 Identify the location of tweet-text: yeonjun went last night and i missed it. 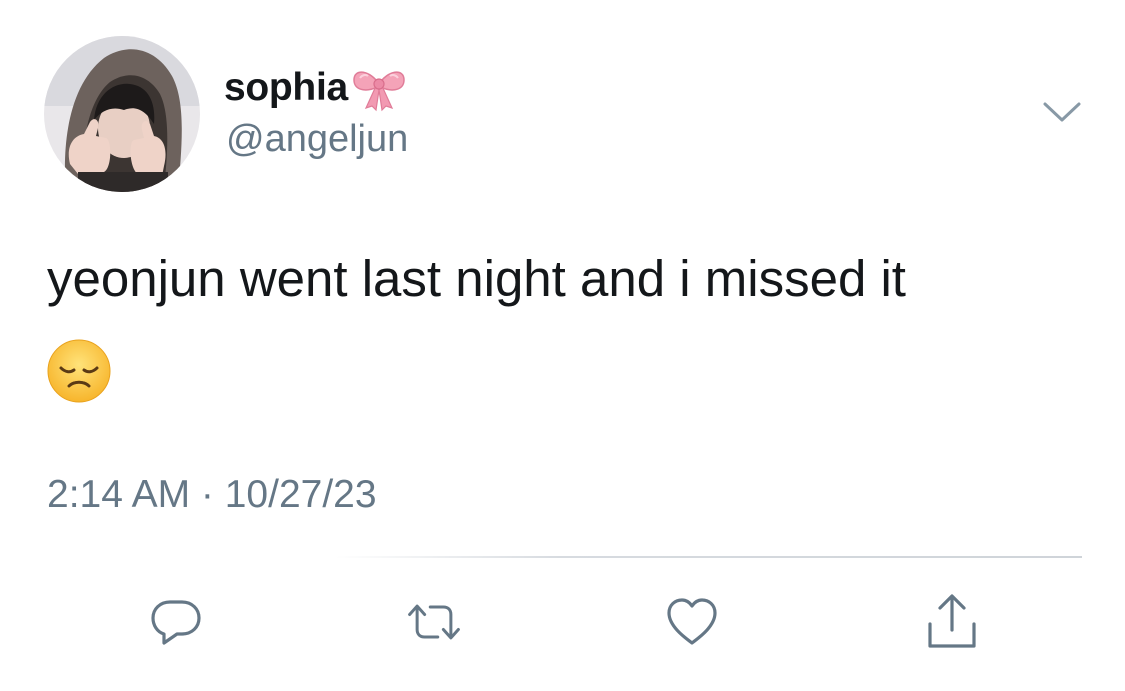
(476, 278).